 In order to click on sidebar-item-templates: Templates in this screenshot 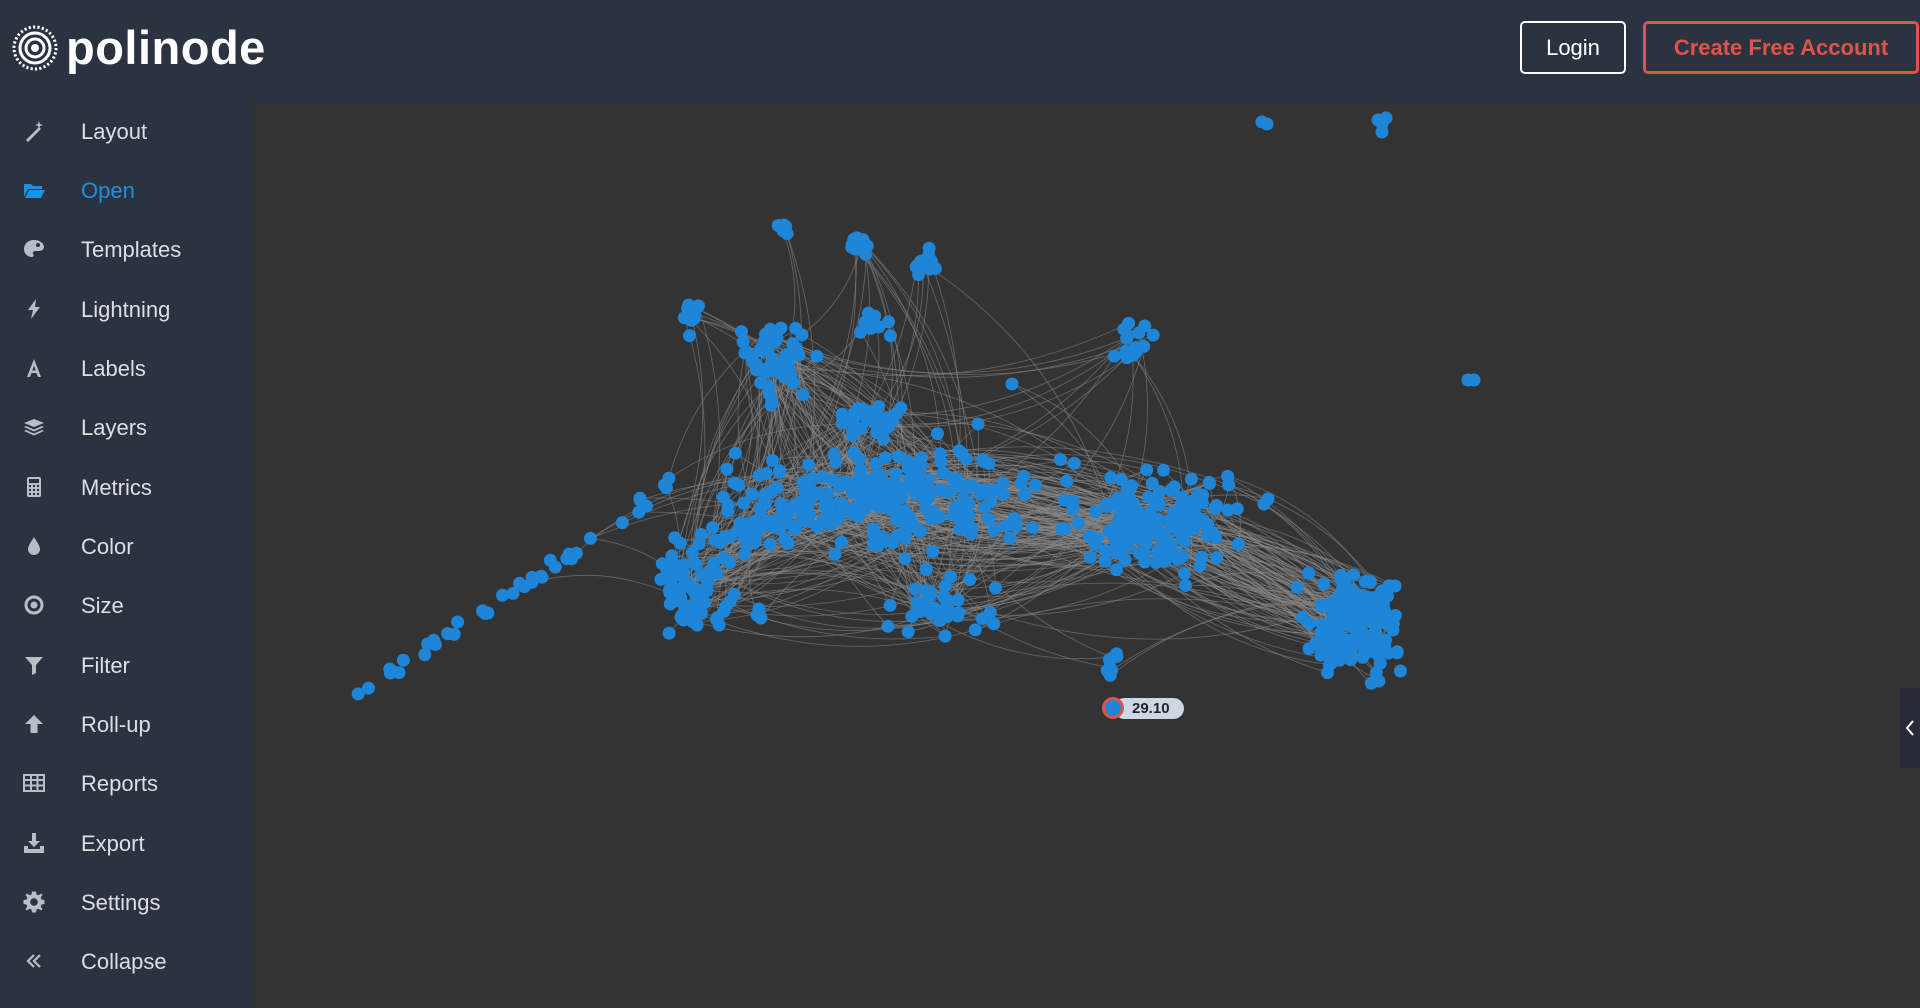, I will do `click(126, 250)`.